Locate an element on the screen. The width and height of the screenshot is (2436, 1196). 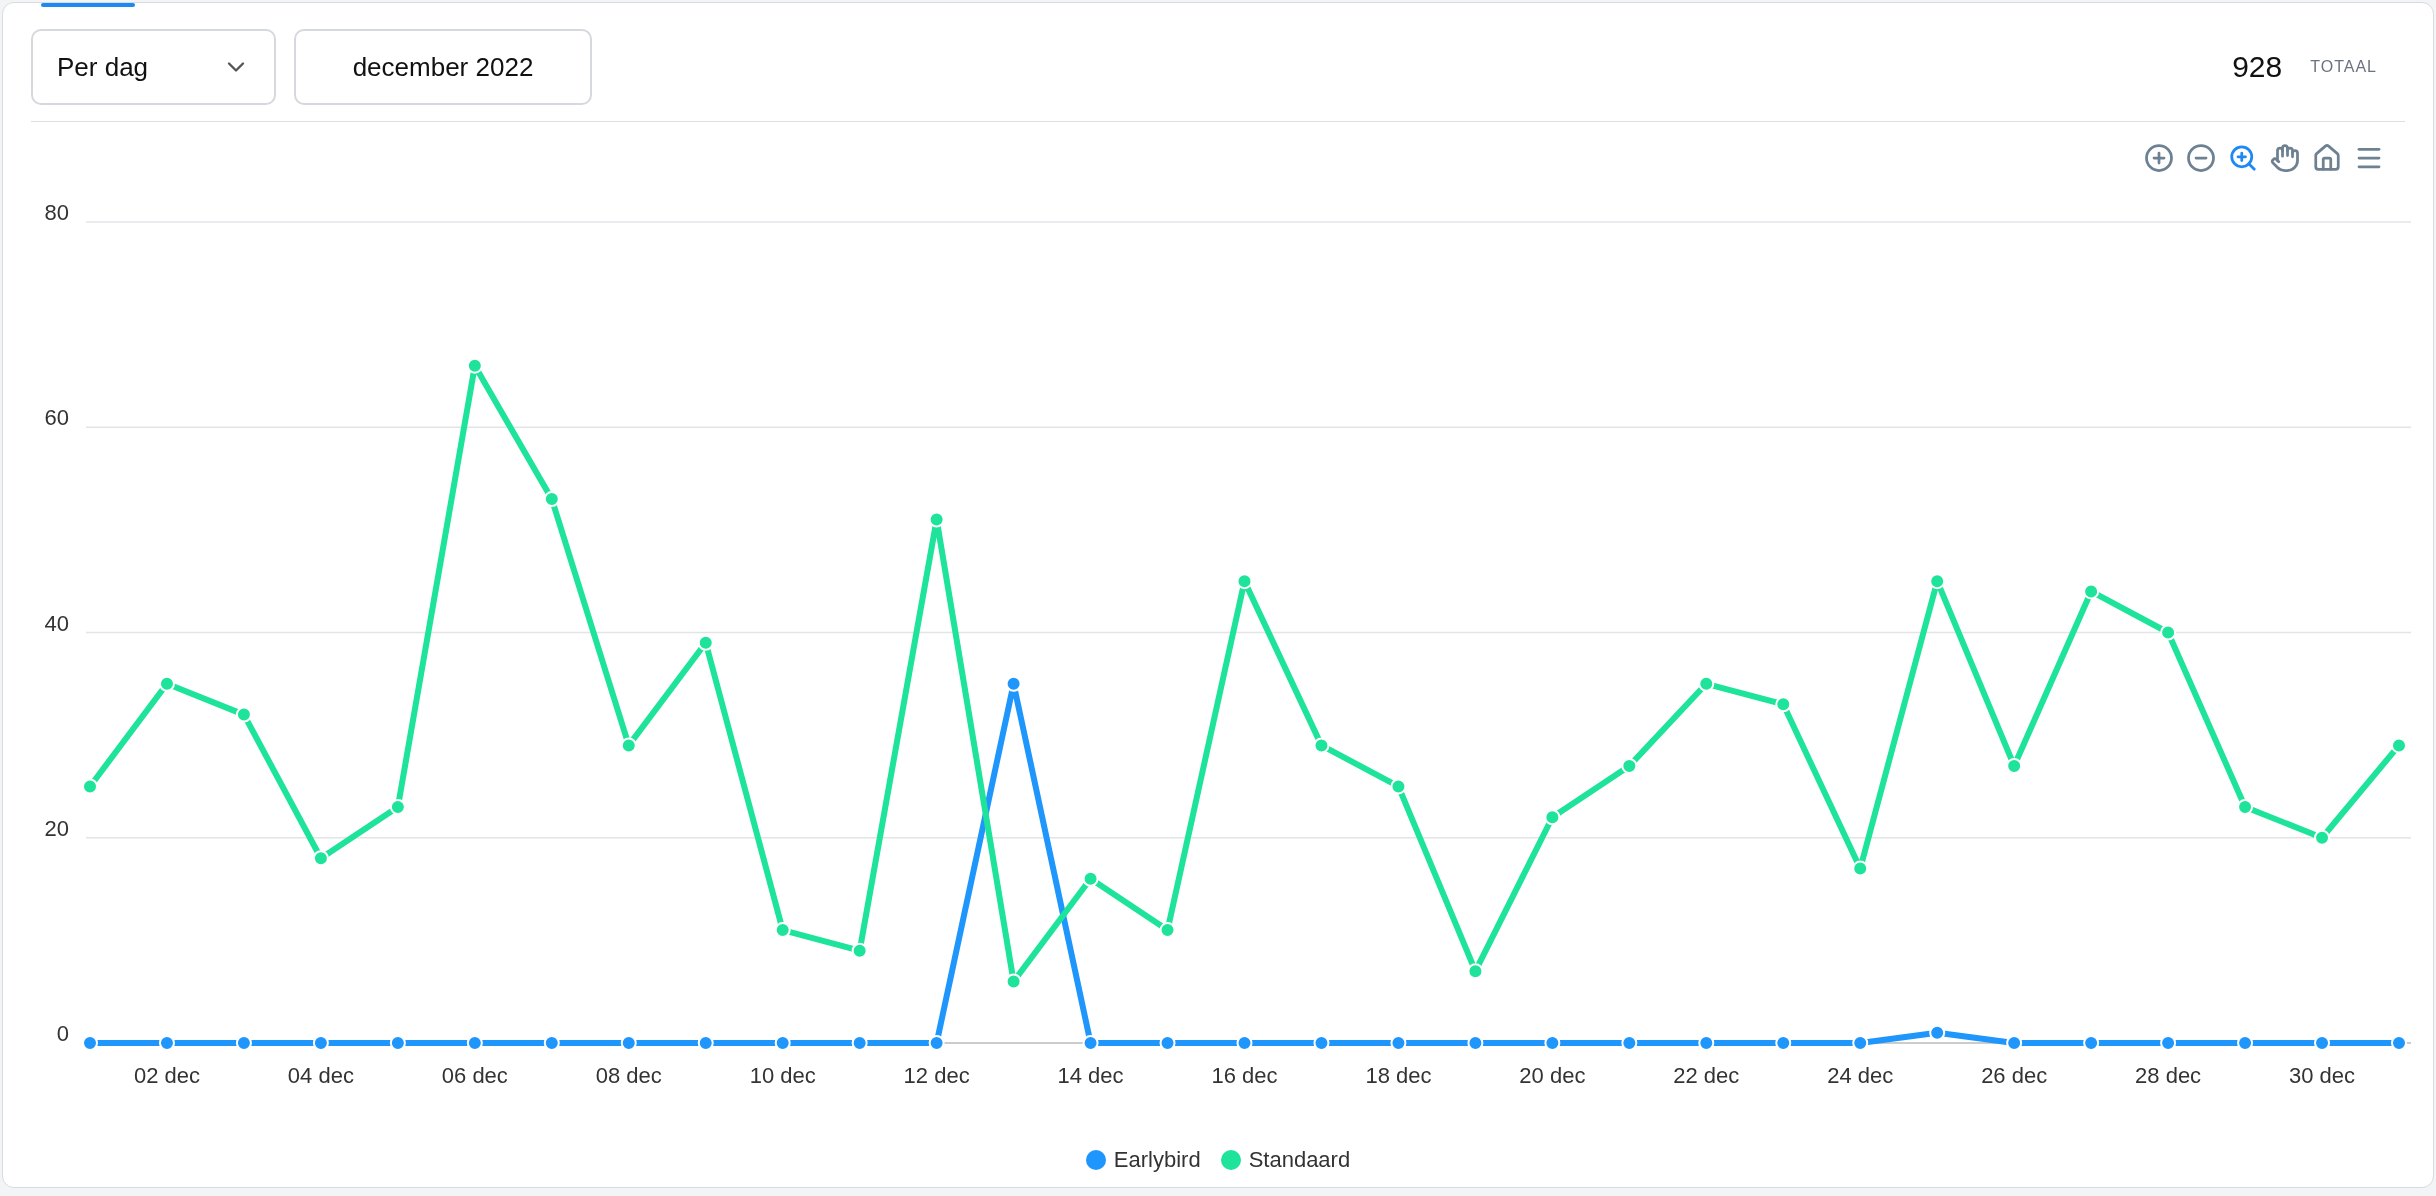
x-axis-label: 08 dec is located at coordinates (628, 1075).